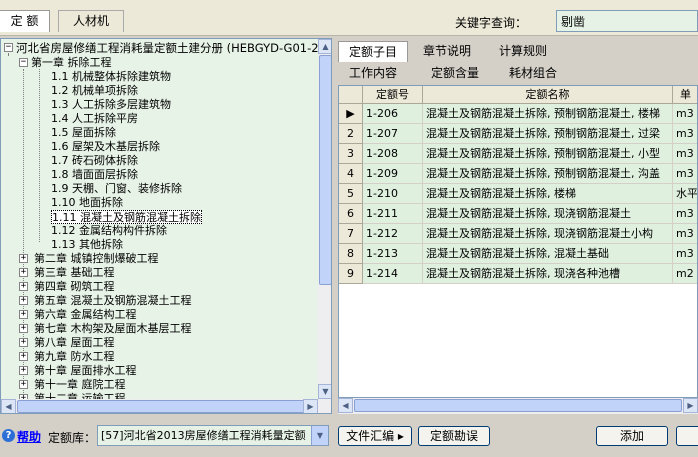  Describe the element at coordinates (351, 134) in the screenshot. I see `row-number: 2` at that location.